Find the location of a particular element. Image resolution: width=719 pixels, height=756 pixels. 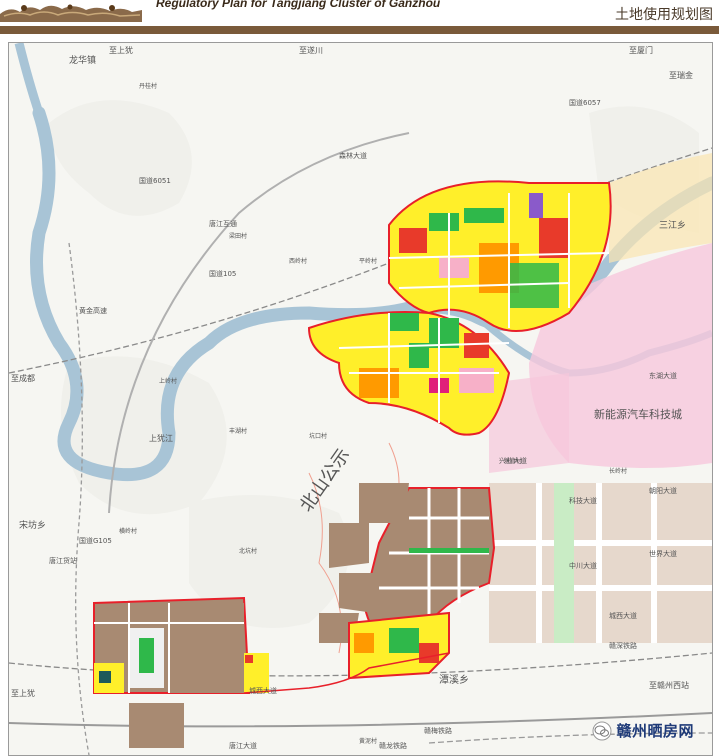

label-zhi-suichuan: 至遂川 is located at coordinates (311, 50).